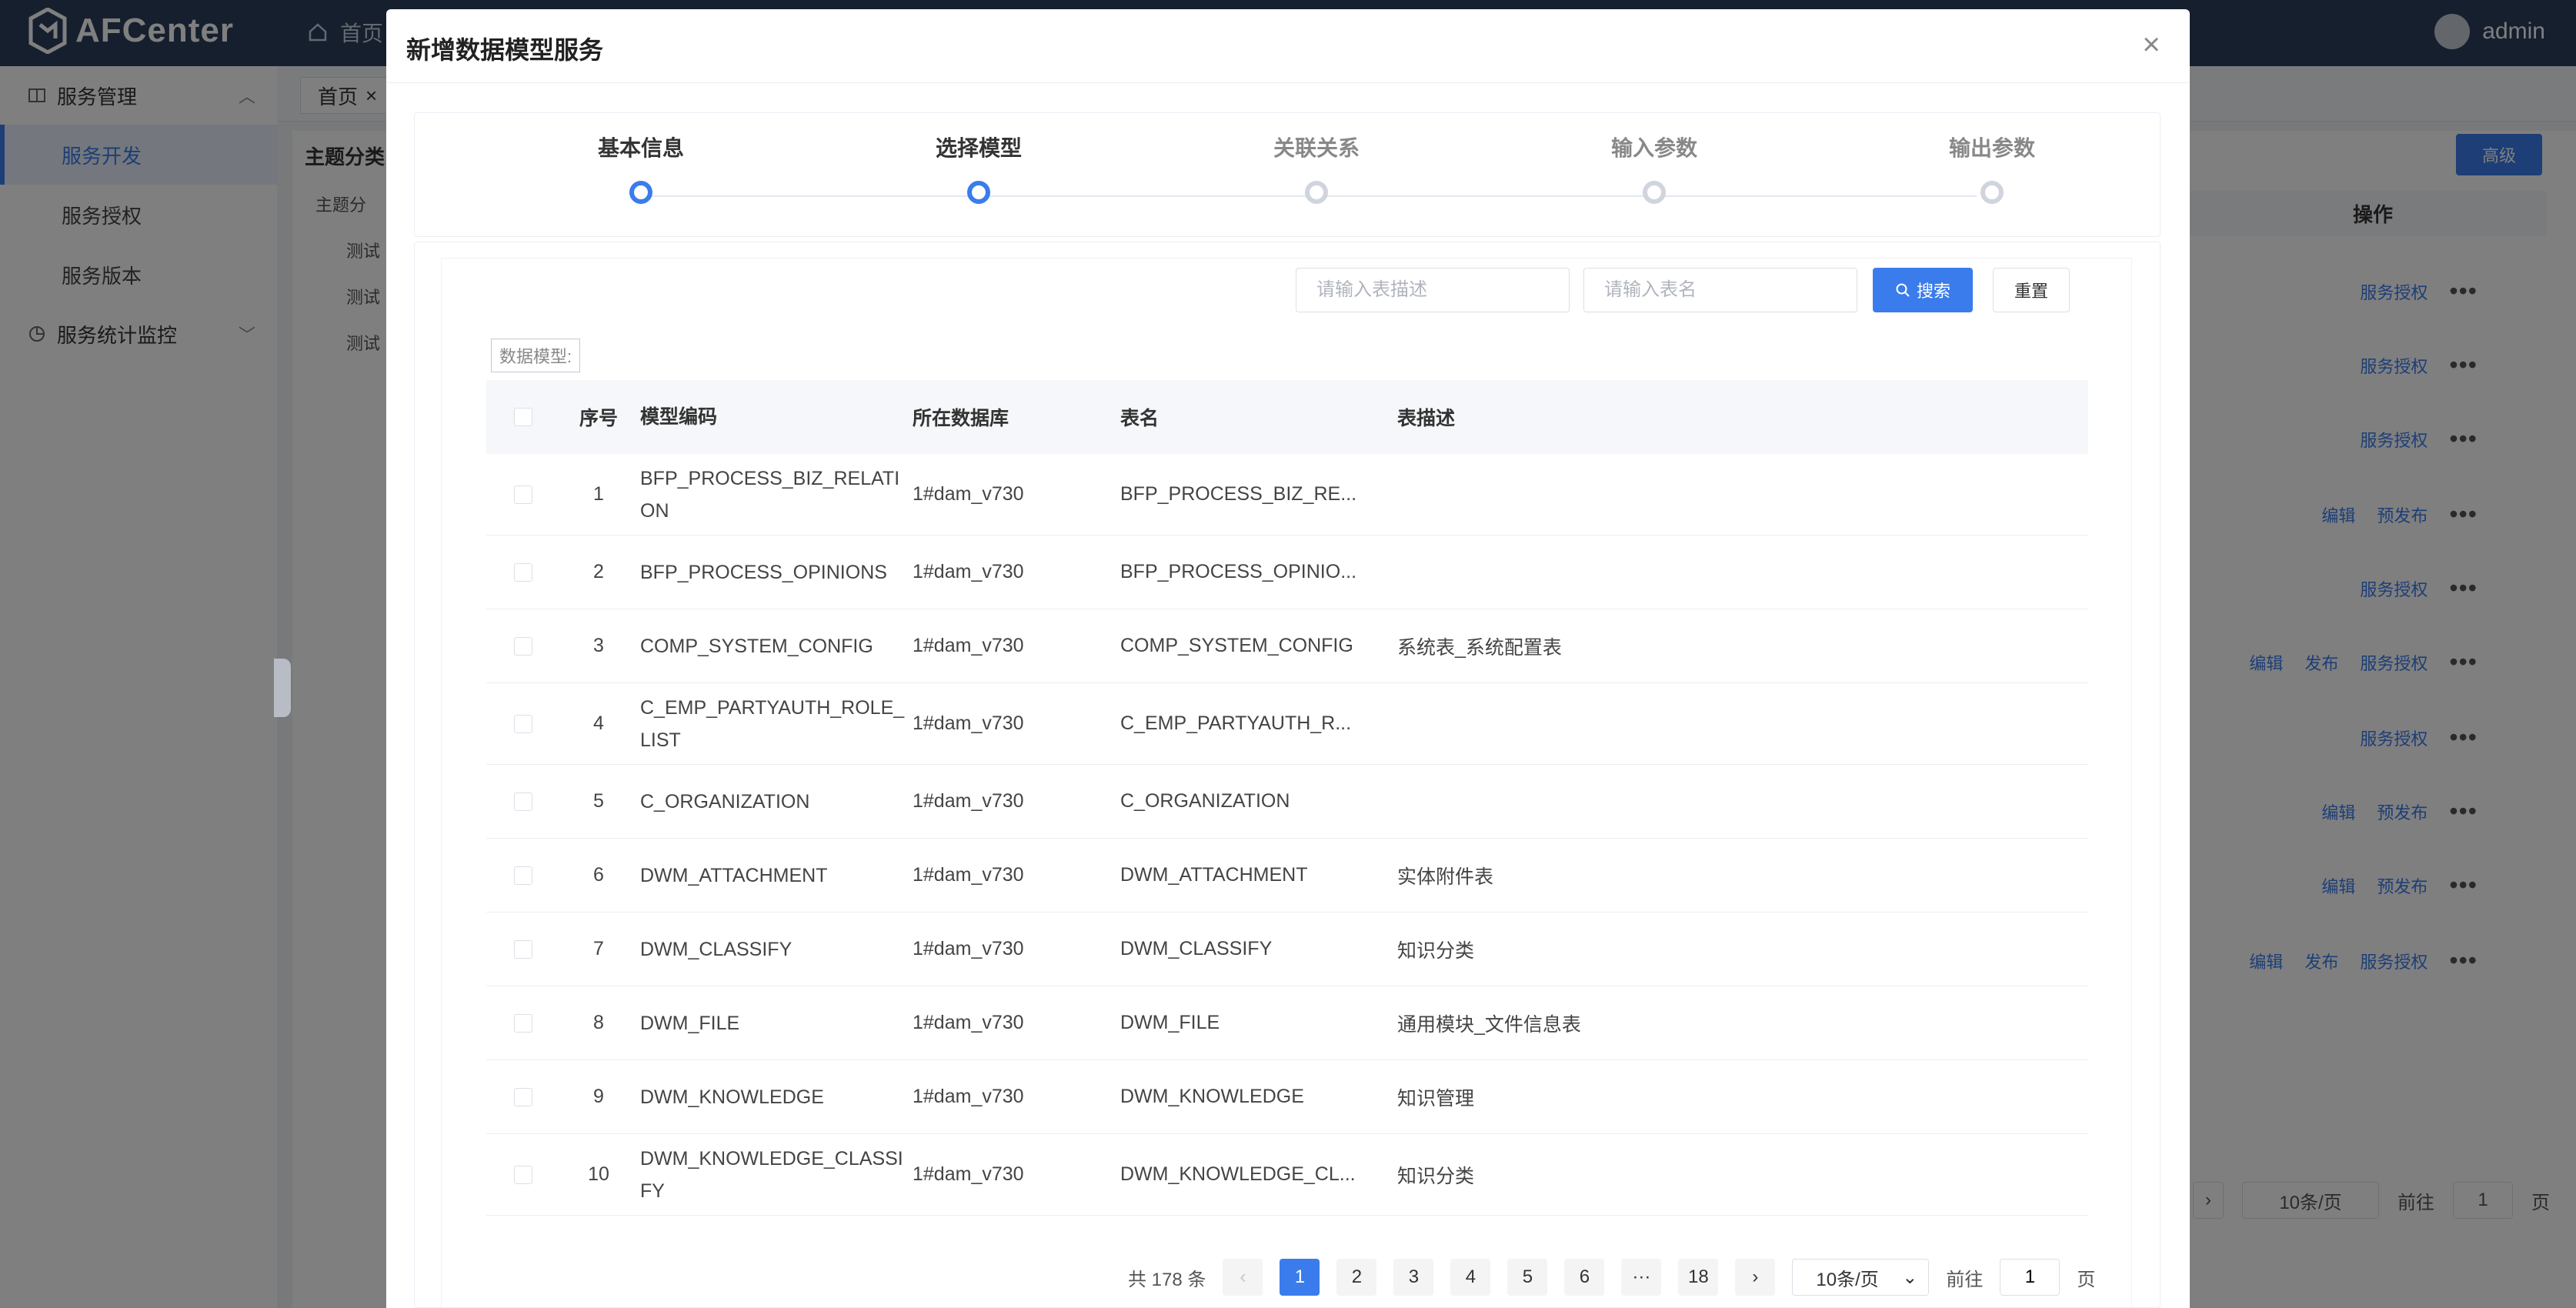 The width and height of the screenshot is (2576, 1308). Describe the element at coordinates (598, 418) in the screenshot. I see `header-index: 序号` at that location.